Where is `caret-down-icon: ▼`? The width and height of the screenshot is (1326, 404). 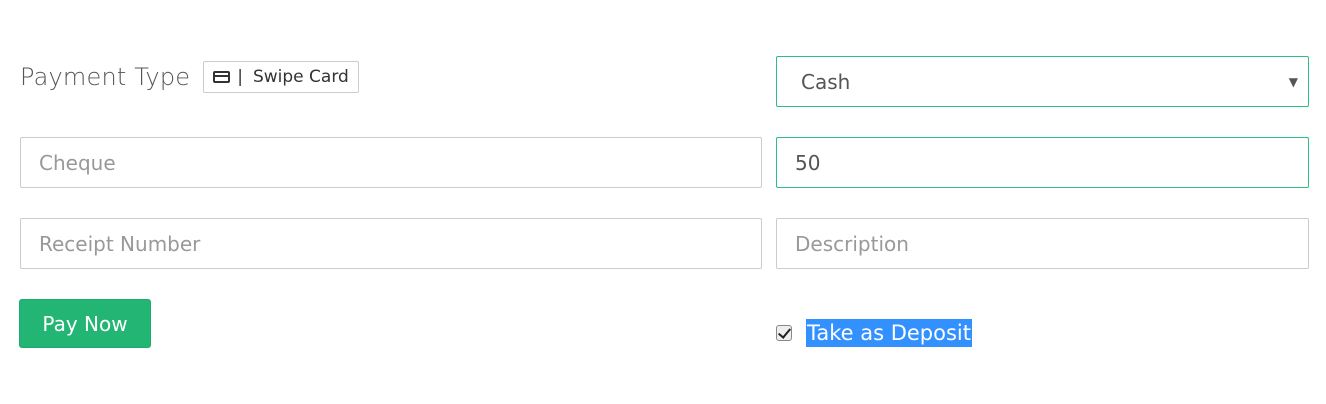
caret-down-icon: ▼ is located at coordinates (1293, 82).